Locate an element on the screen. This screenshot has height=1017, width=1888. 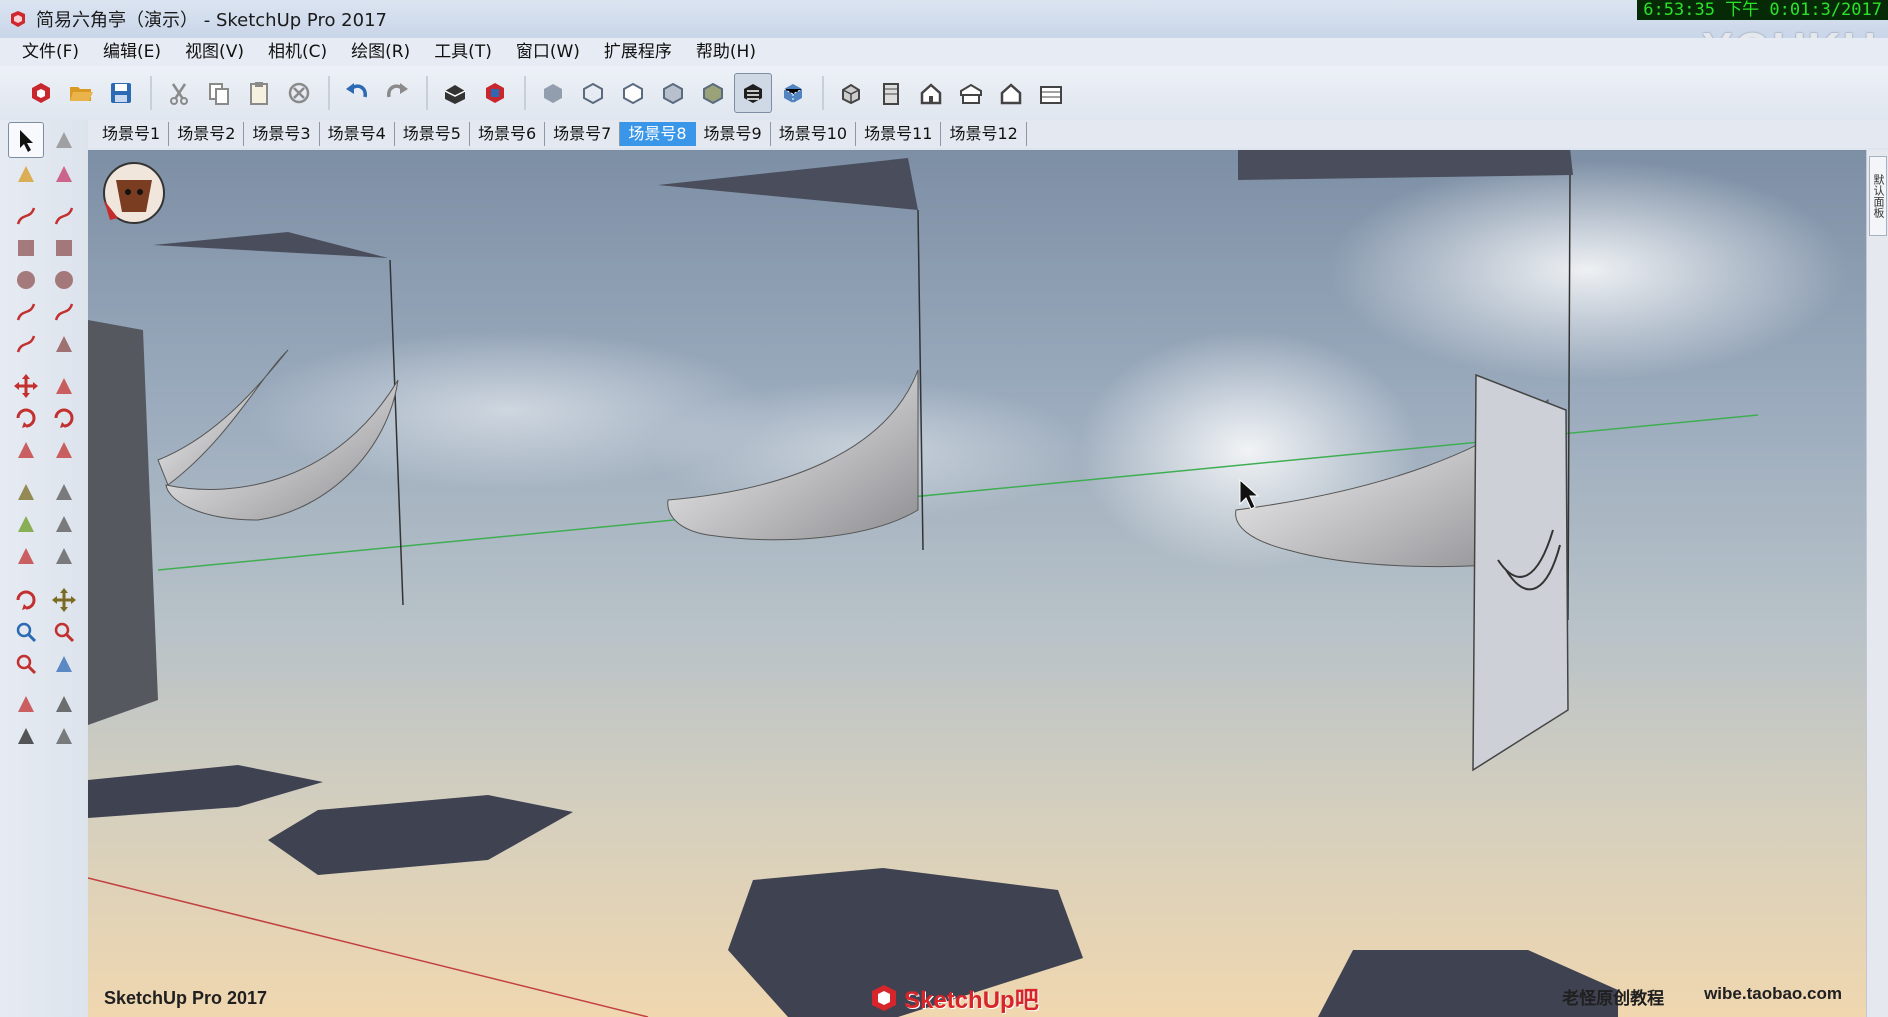
pan-tool-button is located at coordinates (64, 600).